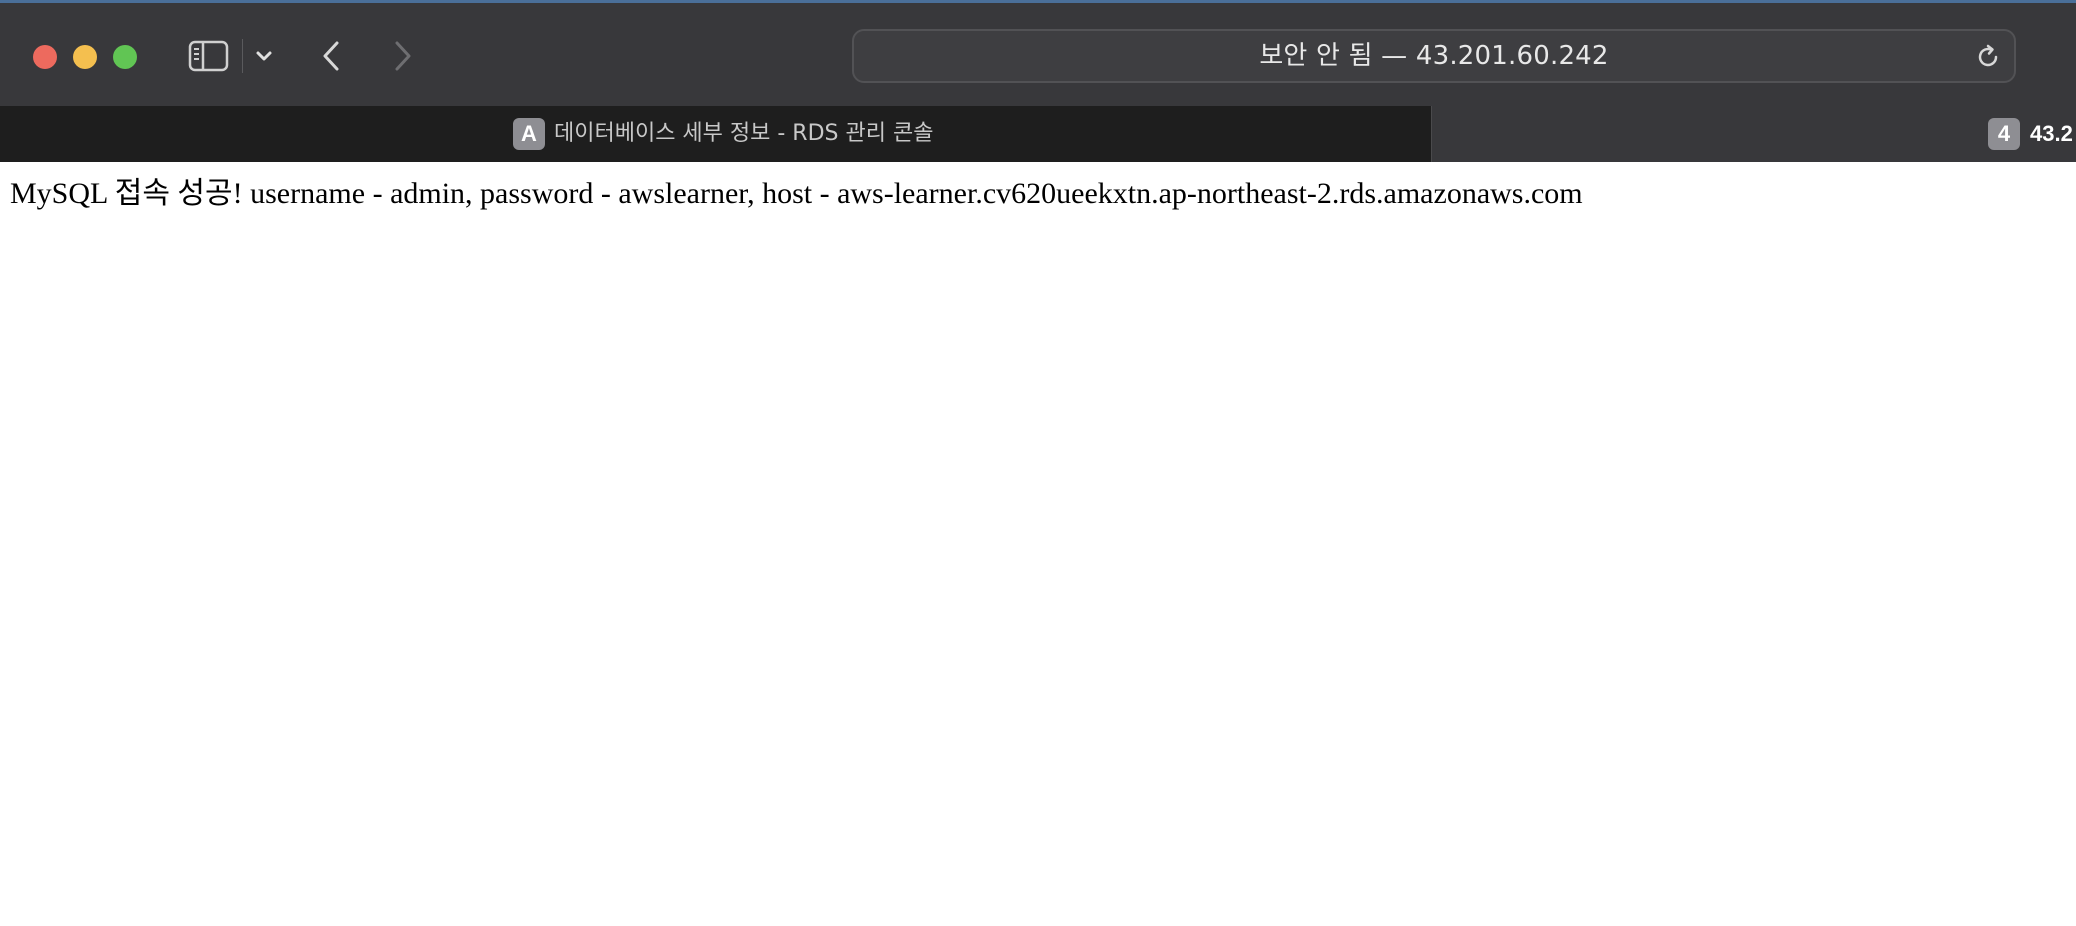 The height and width of the screenshot is (926, 2076). I want to click on toolbar-separator, so click(242, 56).